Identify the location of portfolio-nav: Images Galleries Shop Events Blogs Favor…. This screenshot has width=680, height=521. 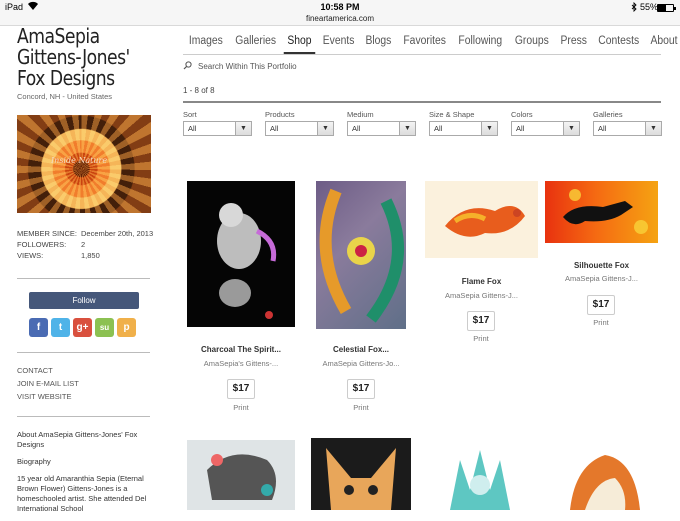
(430, 42).